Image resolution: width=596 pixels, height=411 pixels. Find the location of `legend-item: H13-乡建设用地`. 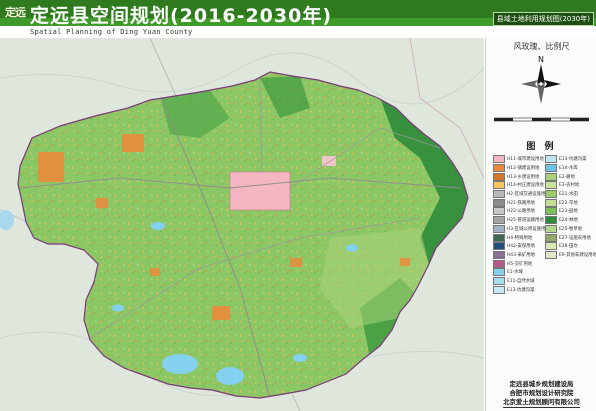

legend-item: H13-乡建设用地 is located at coordinates (521, 176).